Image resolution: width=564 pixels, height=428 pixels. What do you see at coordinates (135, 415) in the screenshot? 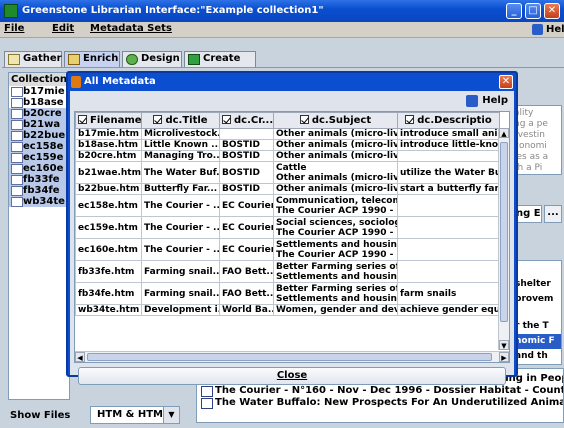
I see `show-files-select: HTM & HTML ▼` at bounding box center [135, 415].